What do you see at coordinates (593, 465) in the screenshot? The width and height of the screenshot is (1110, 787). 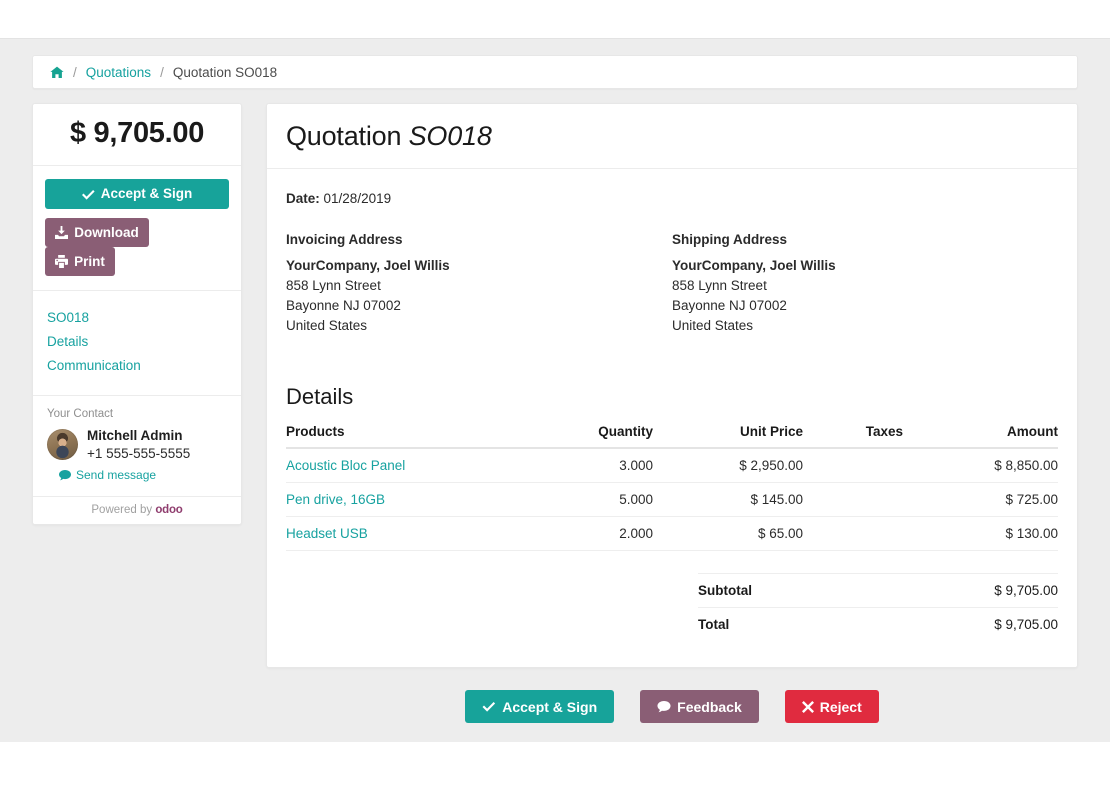 I see `row-quantity: 3.000` at bounding box center [593, 465].